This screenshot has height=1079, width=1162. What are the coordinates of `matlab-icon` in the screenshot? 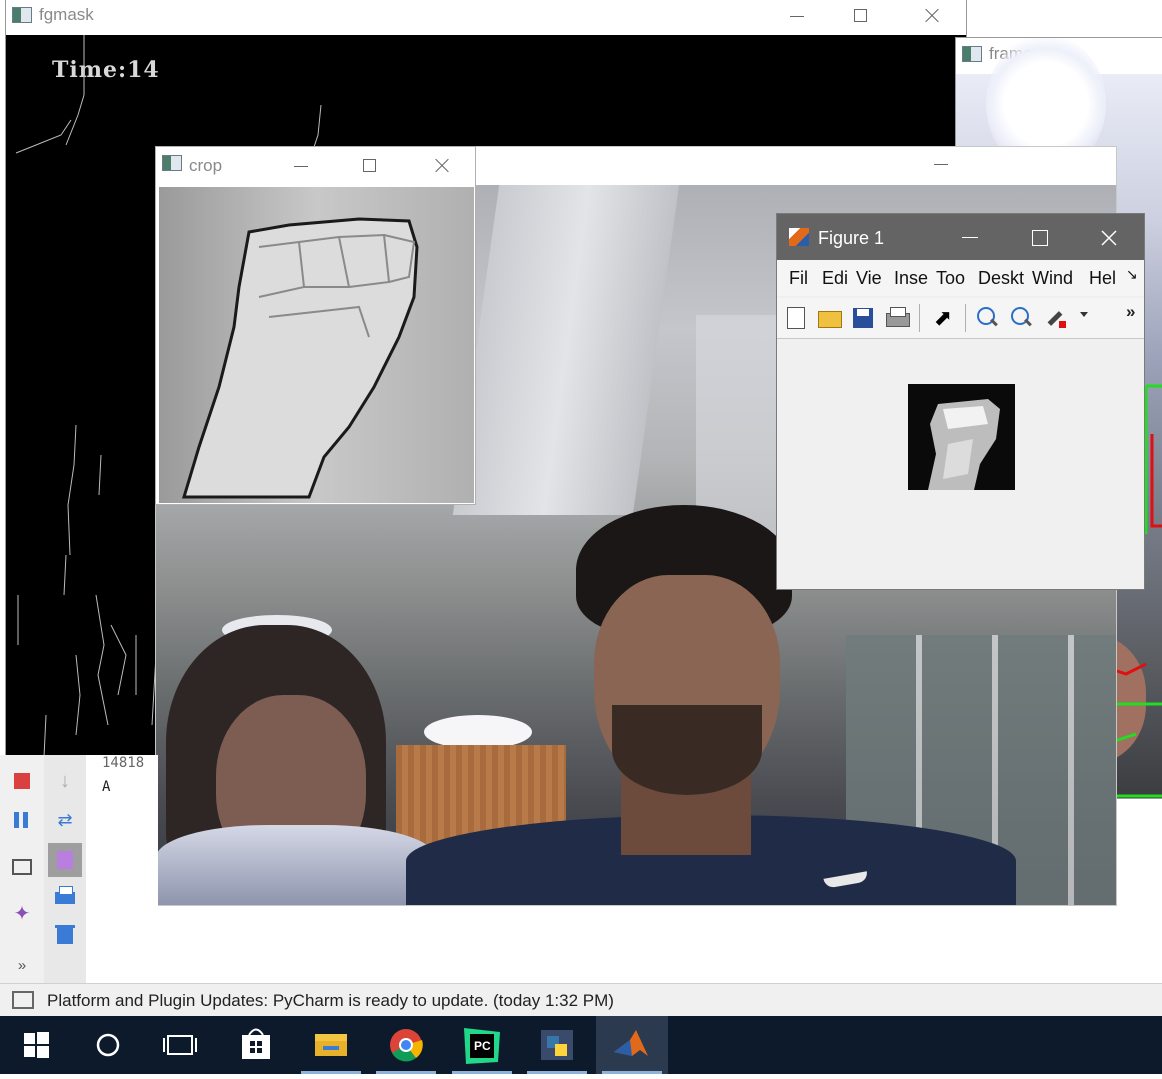 It's located at (799, 237).